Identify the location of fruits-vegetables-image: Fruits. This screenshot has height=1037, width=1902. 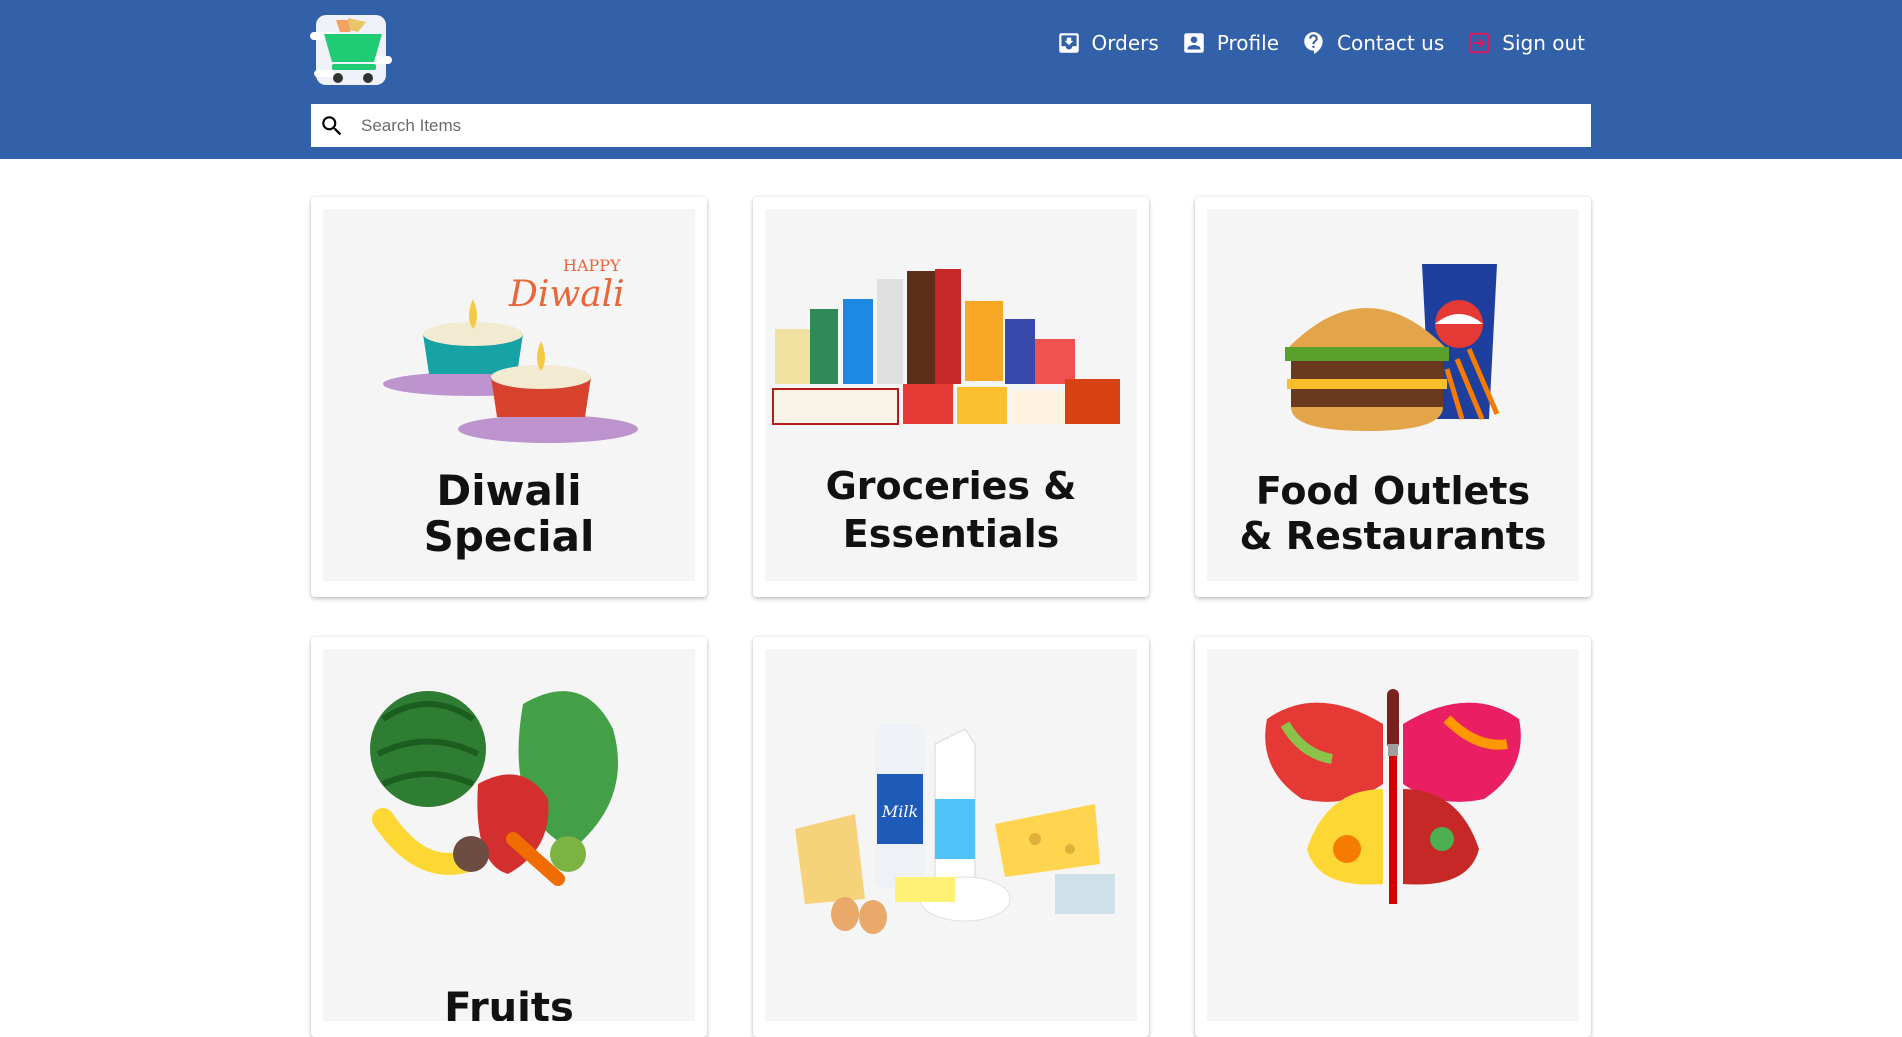
(509, 835).